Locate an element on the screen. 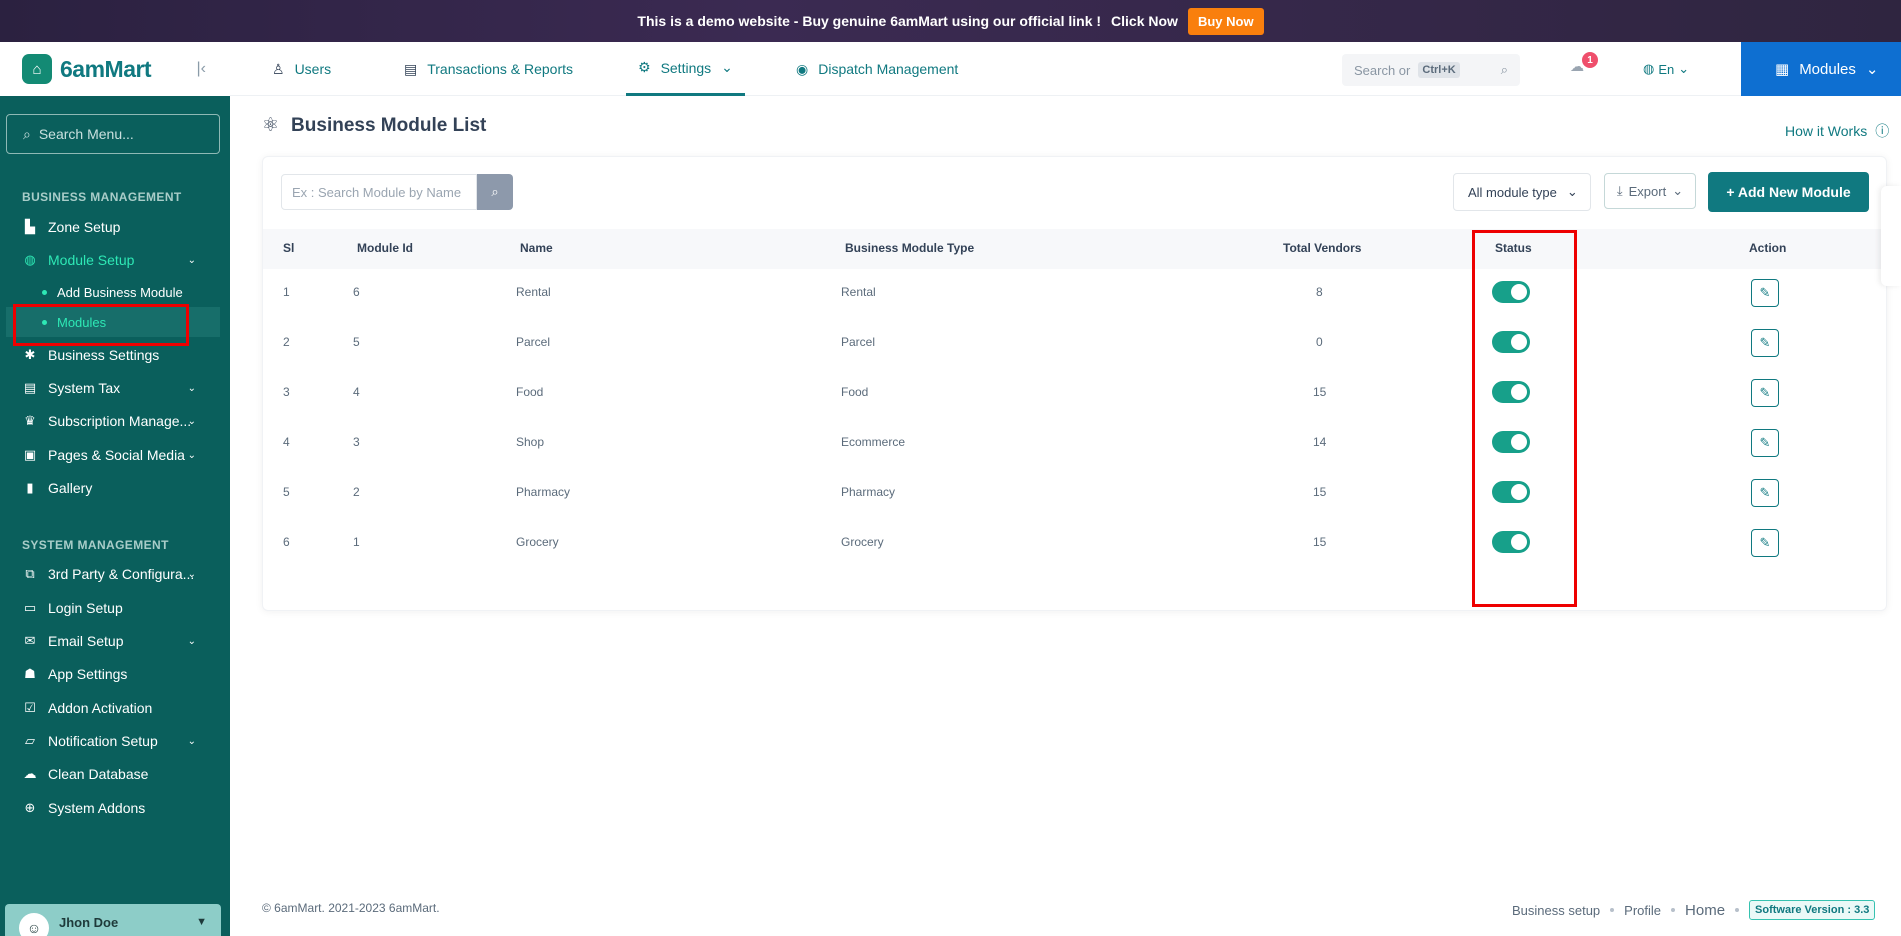 Image resolution: width=1901 pixels, height=936 pixels. cell-type: Grocery is located at coordinates (862, 542).